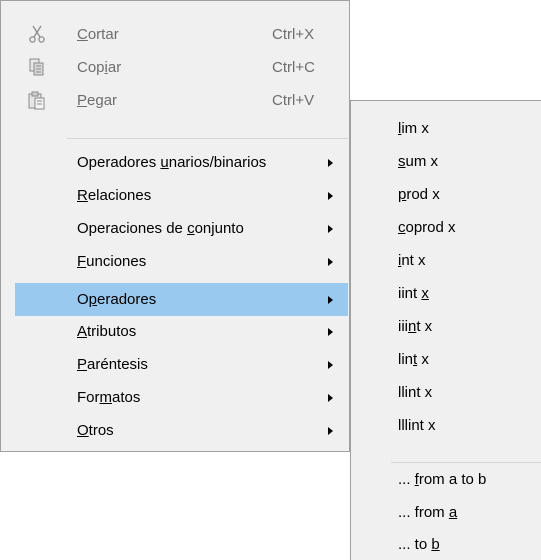 This screenshot has width=541, height=560. What do you see at coordinates (293, 67) in the screenshot?
I see `menu-item-shortcut: Ctrl+C` at bounding box center [293, 67].